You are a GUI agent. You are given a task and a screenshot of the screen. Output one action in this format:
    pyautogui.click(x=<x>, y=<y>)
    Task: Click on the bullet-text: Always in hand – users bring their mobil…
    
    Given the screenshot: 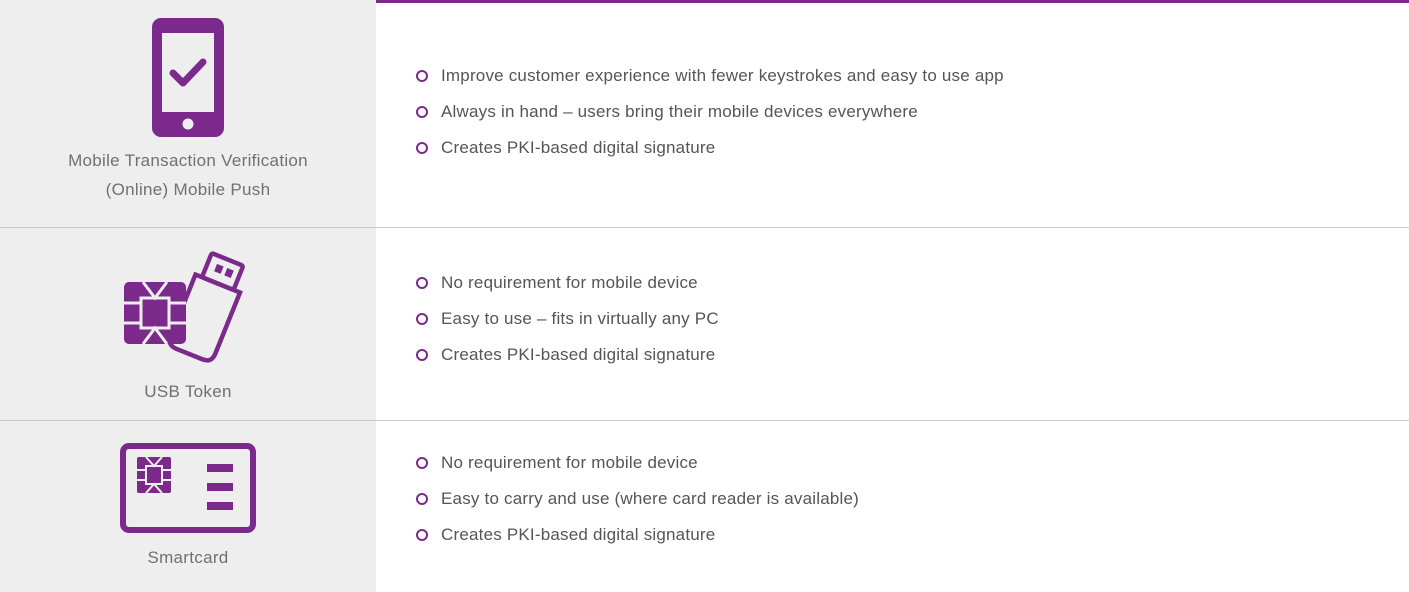 What is the action you would take?
    pyautogui.click(x=679, y=111)
    